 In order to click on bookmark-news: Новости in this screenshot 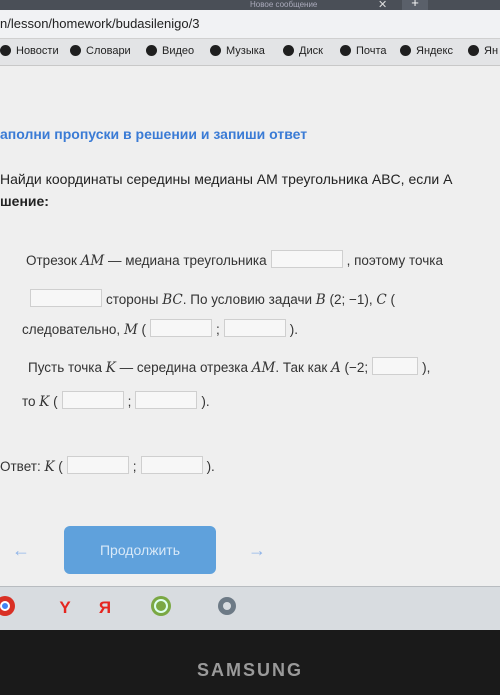, I will do `click(29, 51)`.